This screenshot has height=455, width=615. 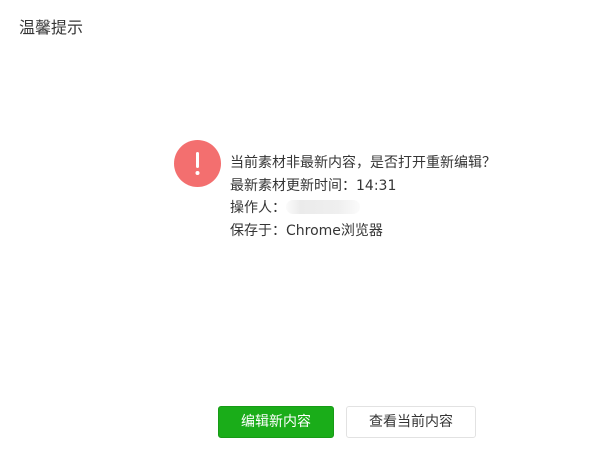 I want to click on saved-location-label: 保存于：, so click(x=258, y=230).